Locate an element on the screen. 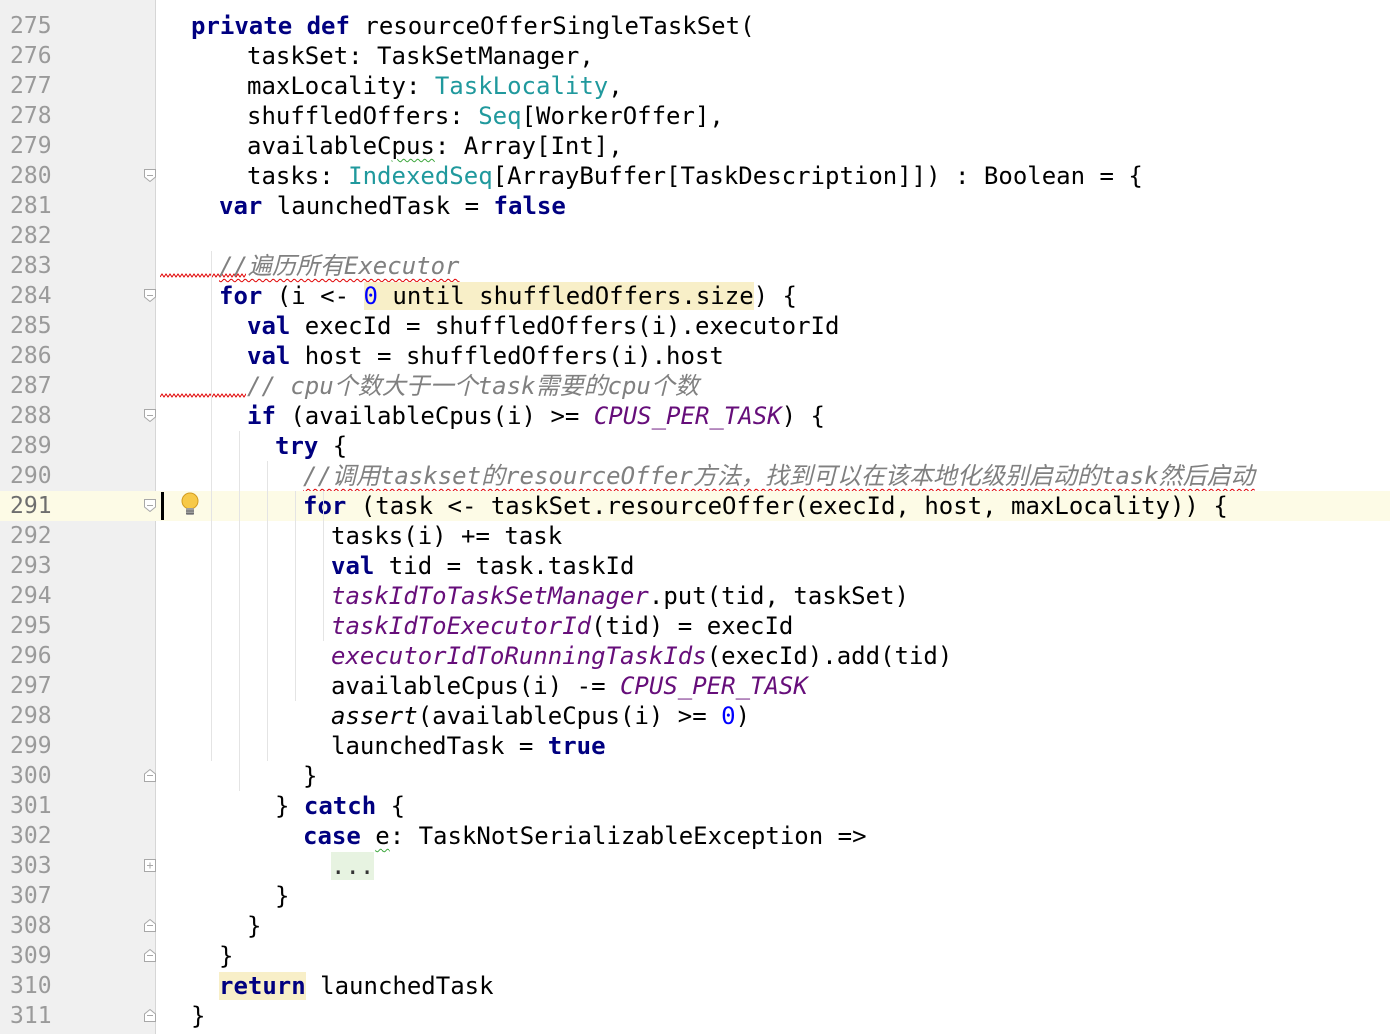 The height and width of the screenshot is (1034, 1390). code-line: 297 availableCpus(i) -= CPUS_PER_TASK is located at coordinates (695, 686).